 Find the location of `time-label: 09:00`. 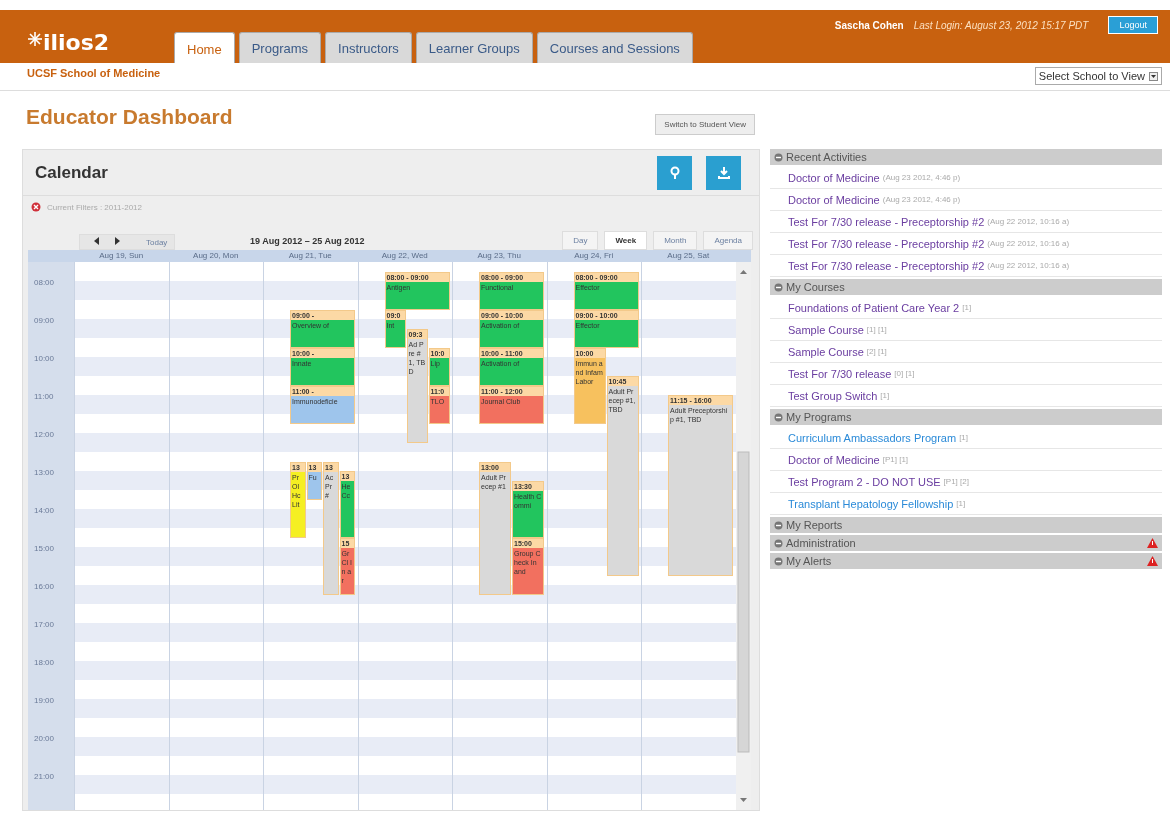

time-label: 09:00 is located at coordinates (44, 320).